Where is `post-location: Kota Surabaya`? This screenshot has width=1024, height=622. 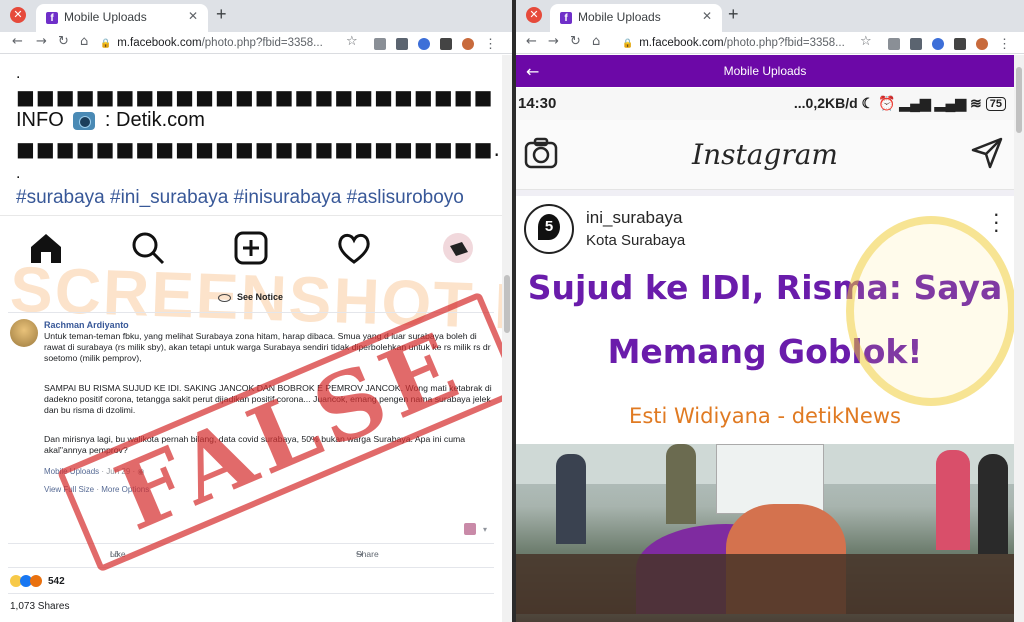 post-location: Kota Surabaya is located at coordinates (636, 240).